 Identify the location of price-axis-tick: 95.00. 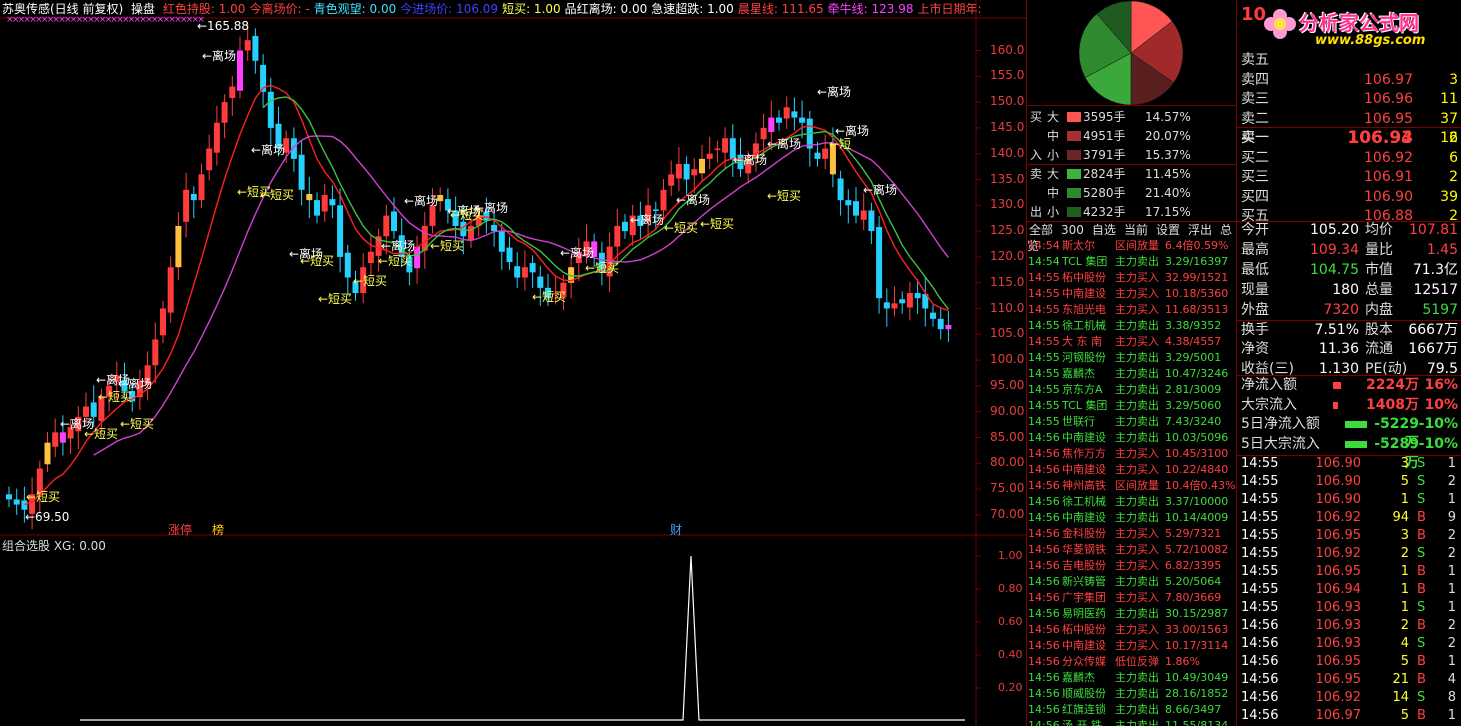
(1007, 384).